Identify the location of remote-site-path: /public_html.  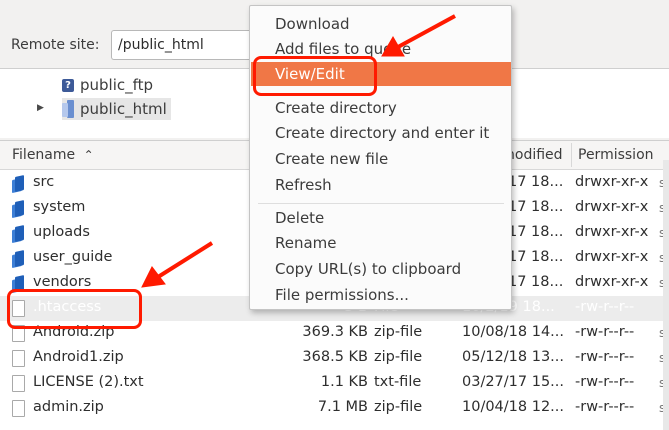
(161, 45).